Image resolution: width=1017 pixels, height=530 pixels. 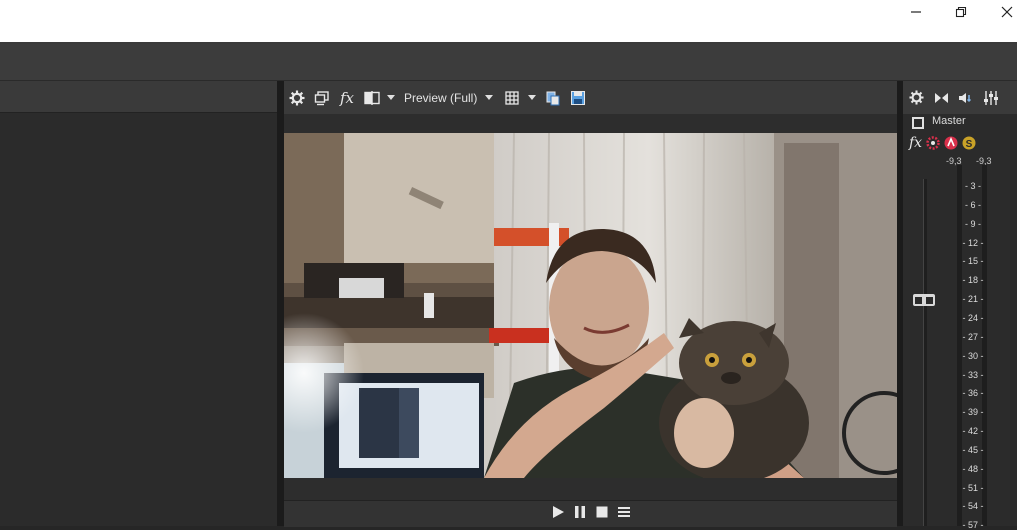 What do you see at coordinates (973, 468) in the screenshot?
I see `meter-scale-label: - 48 -` at bounding box center [973, 468].